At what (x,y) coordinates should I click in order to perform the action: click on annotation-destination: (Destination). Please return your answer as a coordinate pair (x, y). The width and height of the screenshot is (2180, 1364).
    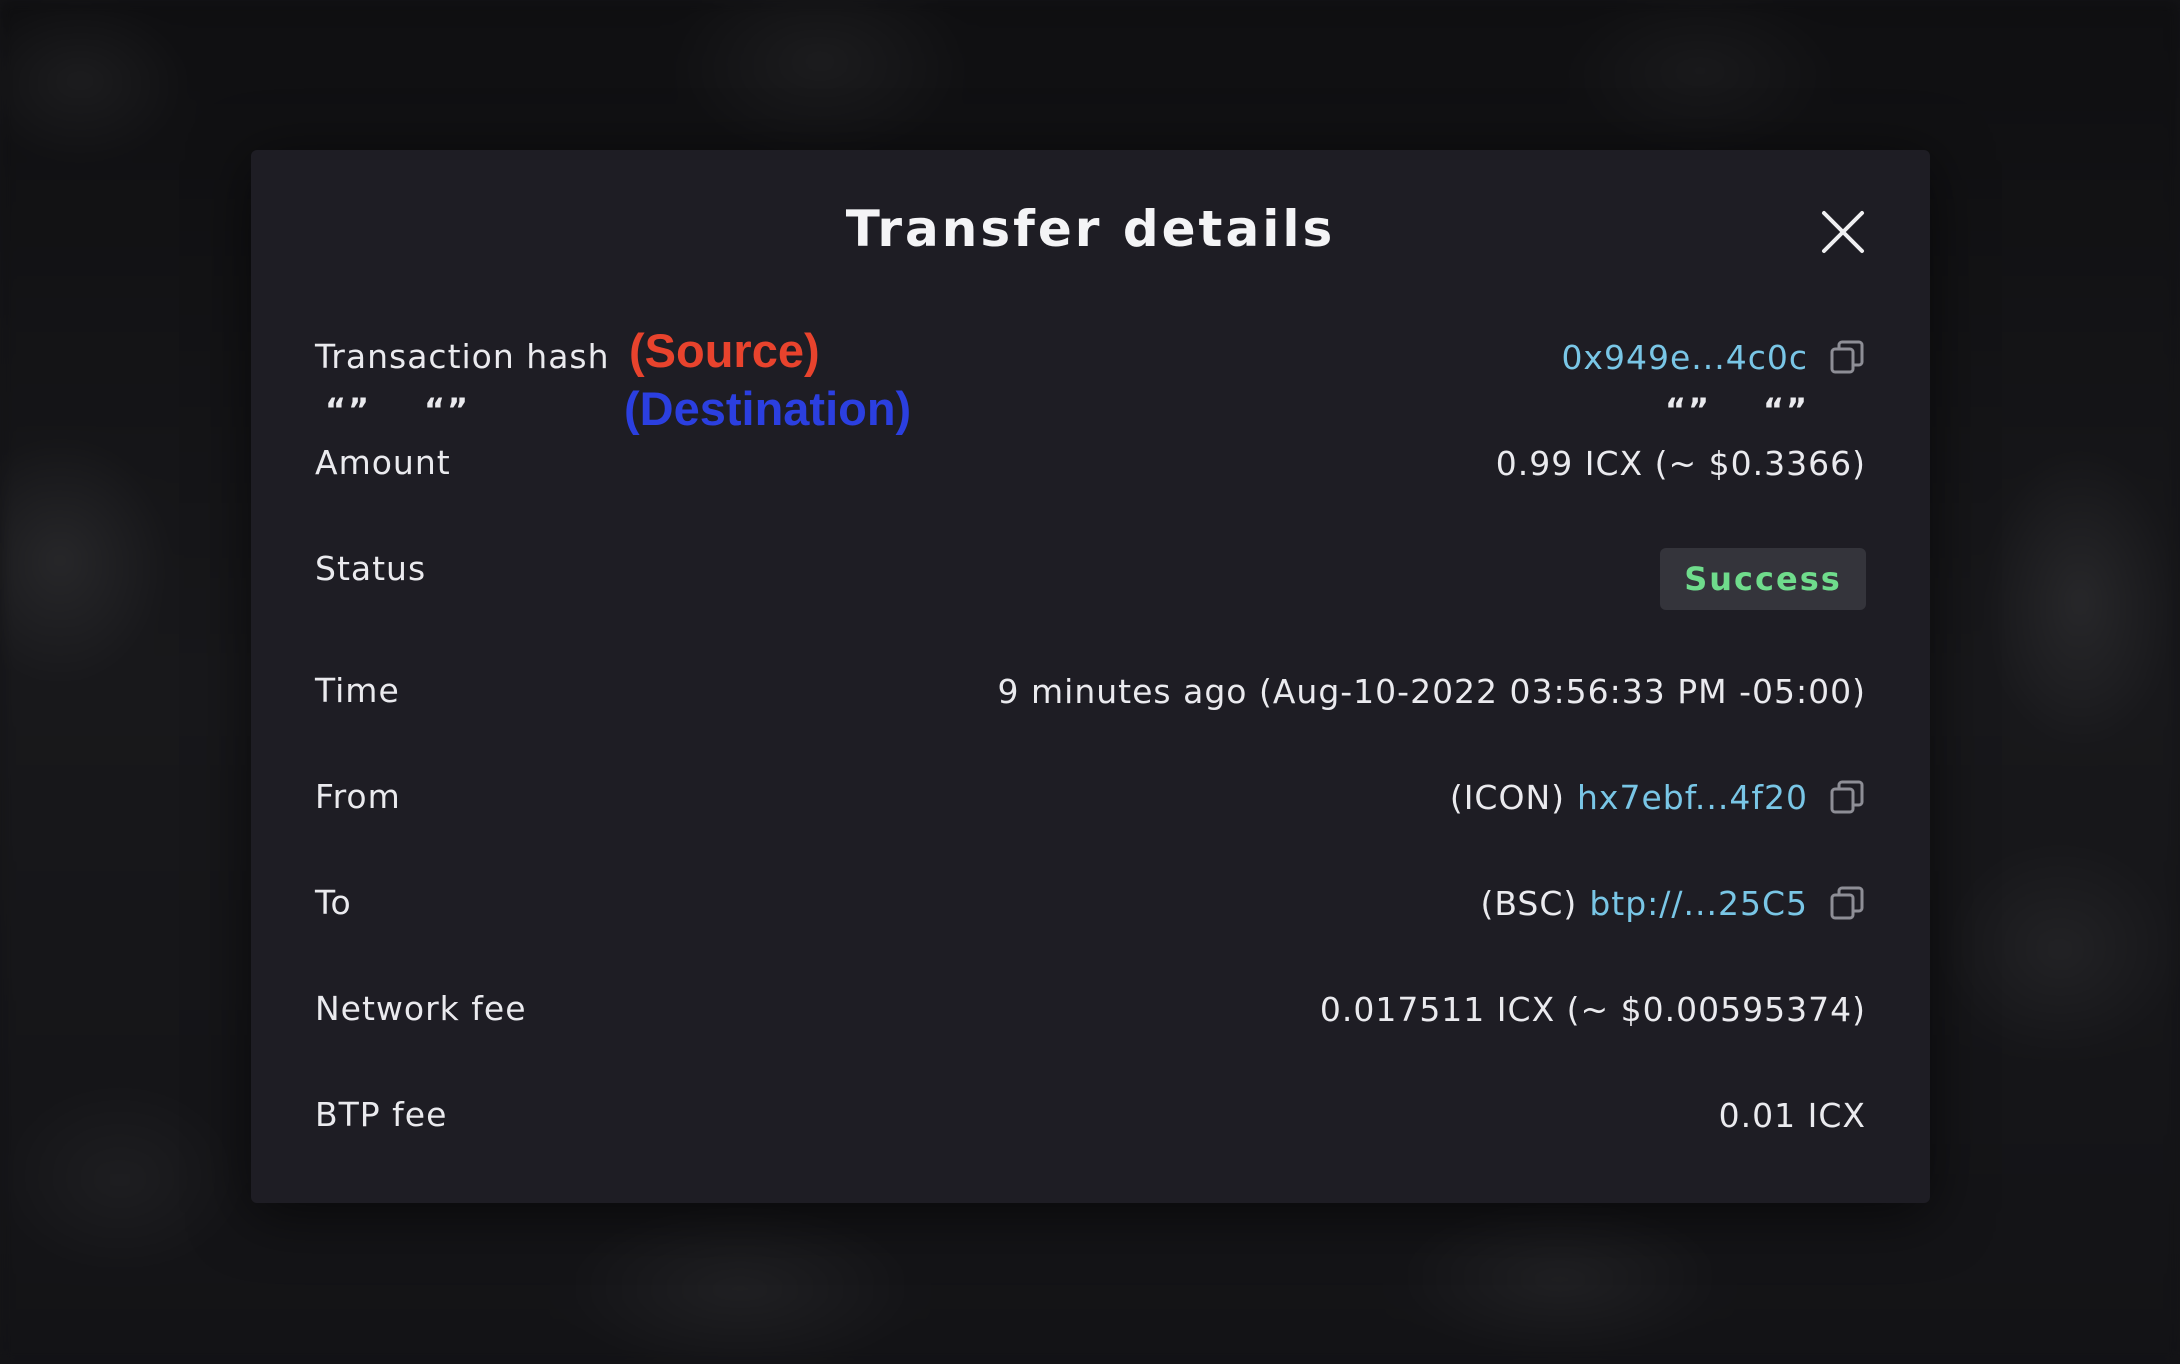
    Looking at the image, I should click on (768, 408).